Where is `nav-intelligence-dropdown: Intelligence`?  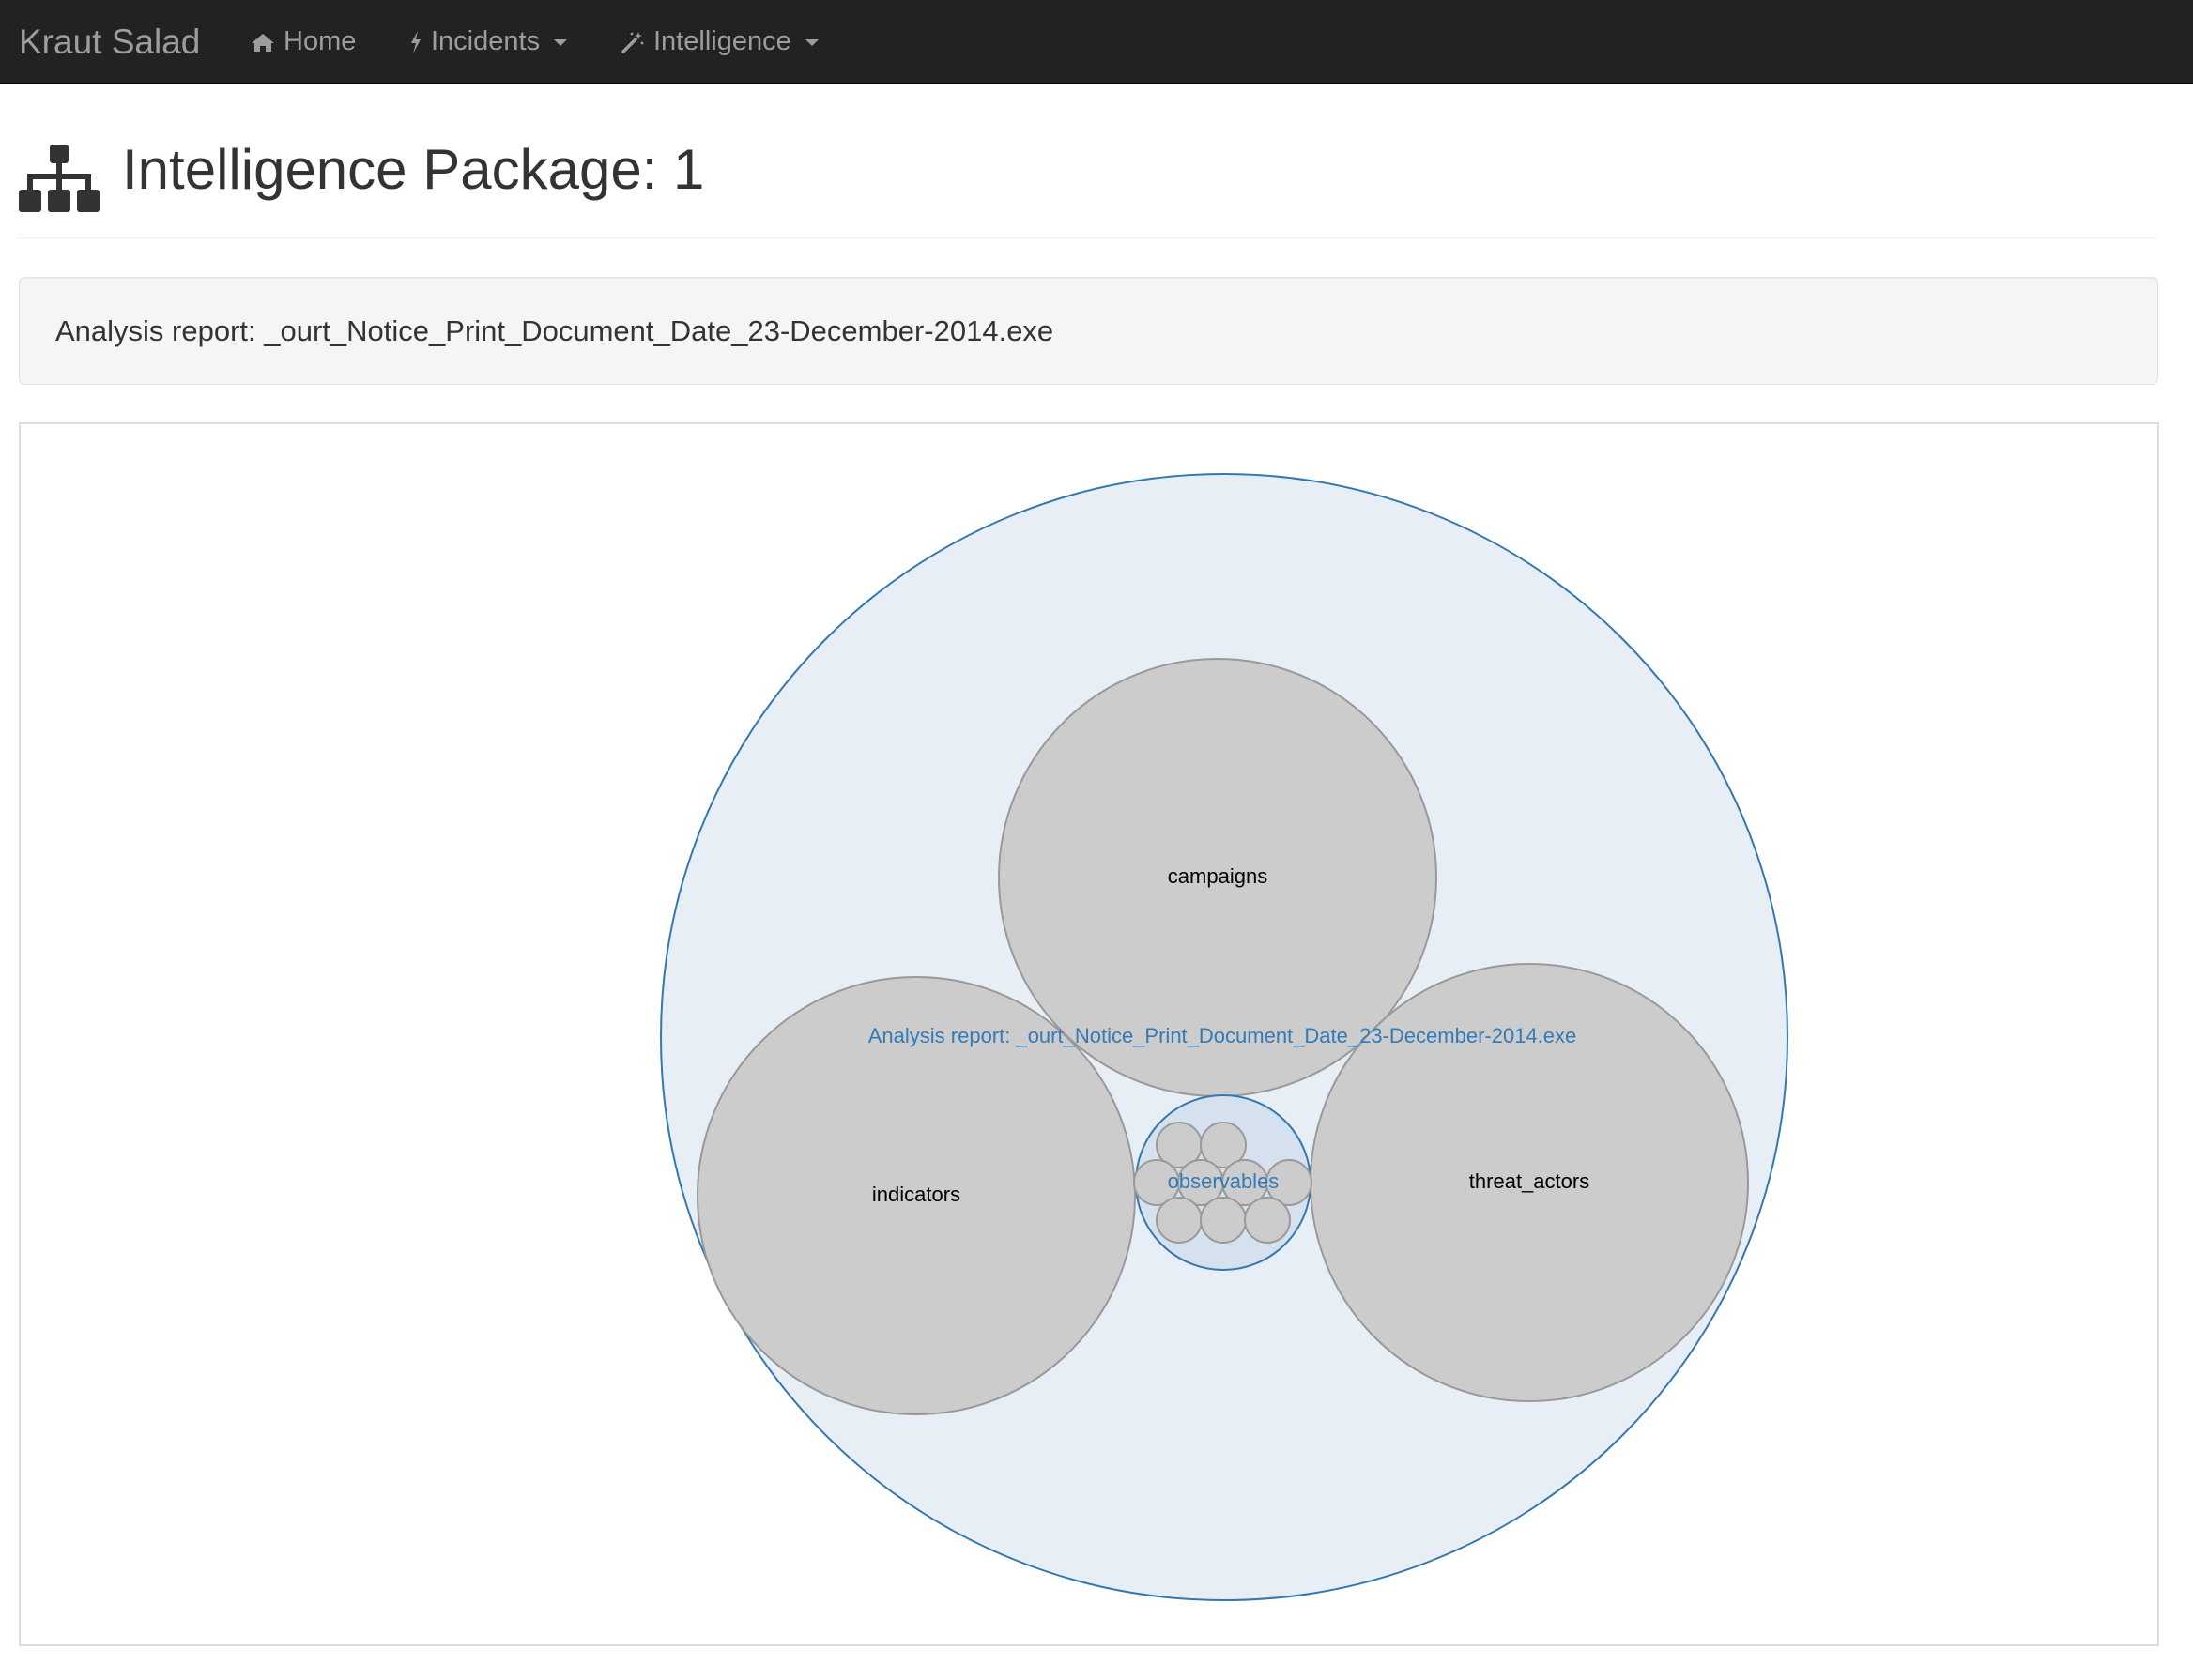 nav-intelligence-dropdown: Intelligence is located at coordinates (720, 42).